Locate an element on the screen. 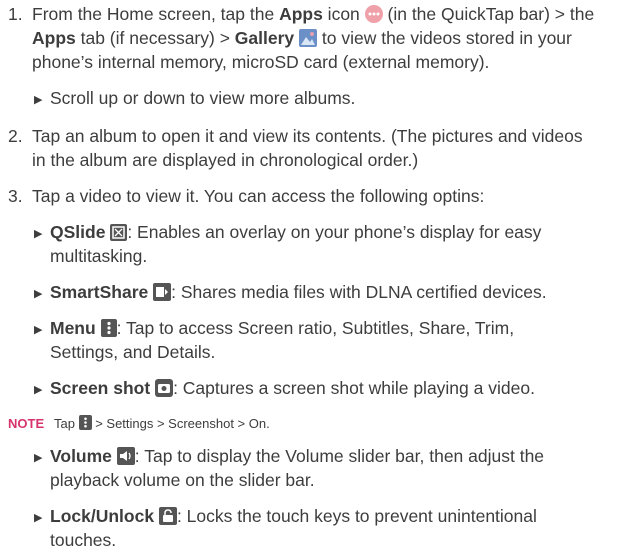  qslide-icon is located at coordinates (119, 232).